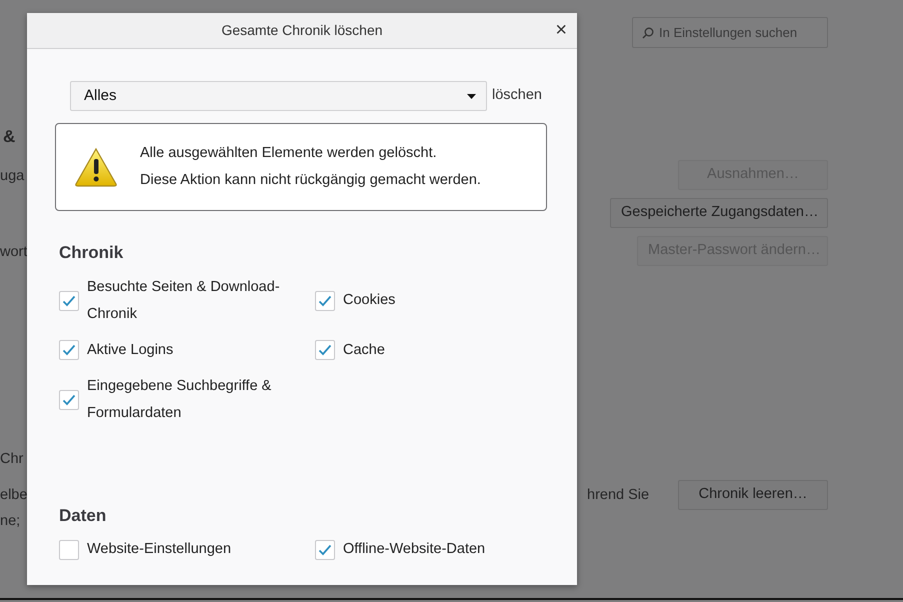 Image resolution: width=903 pixels, height=602 pixels. Describe the element at coordinates (302, 30) in the screenshot. I see `dialog-title: Gesamte Chronik löschen` at that location.